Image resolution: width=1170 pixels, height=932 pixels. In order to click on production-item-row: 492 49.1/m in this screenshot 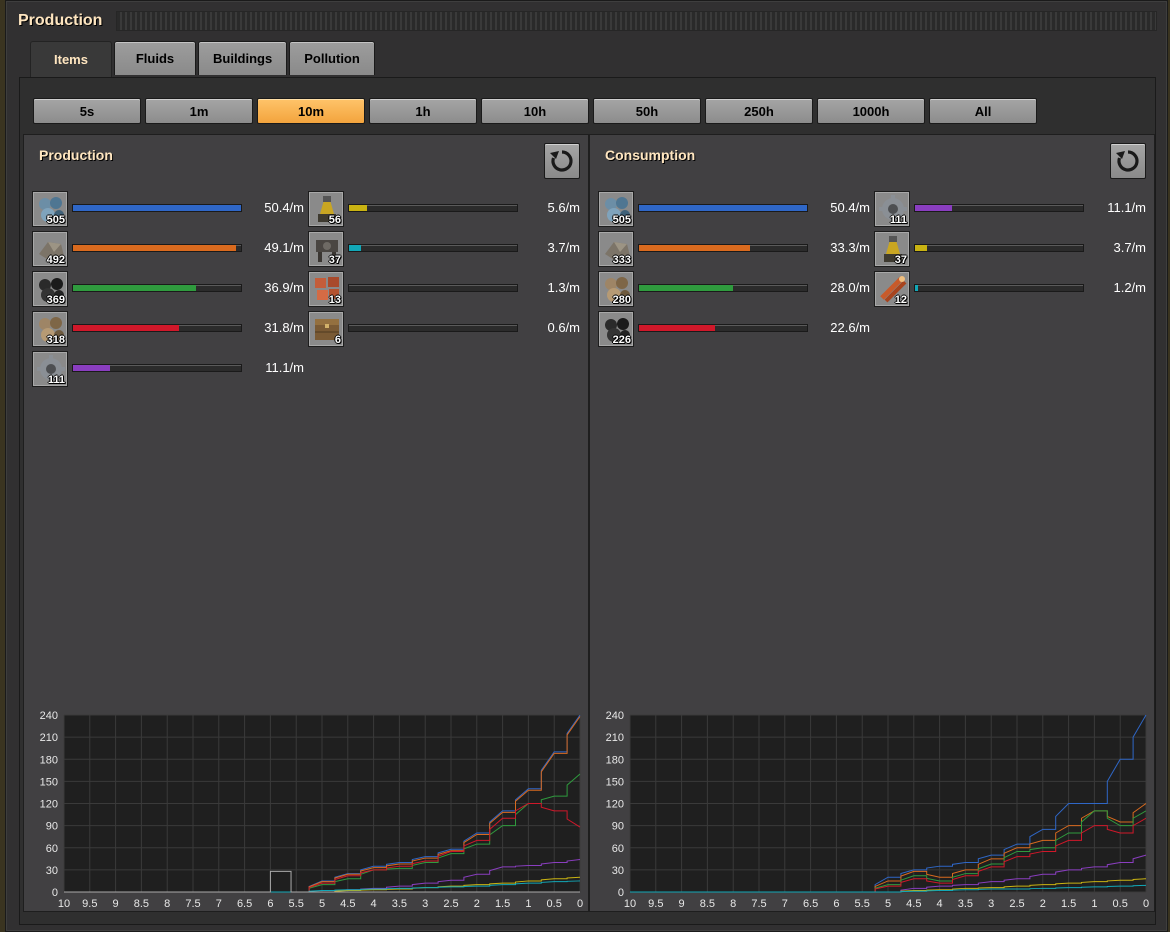, I will do `click(168, 249)`.